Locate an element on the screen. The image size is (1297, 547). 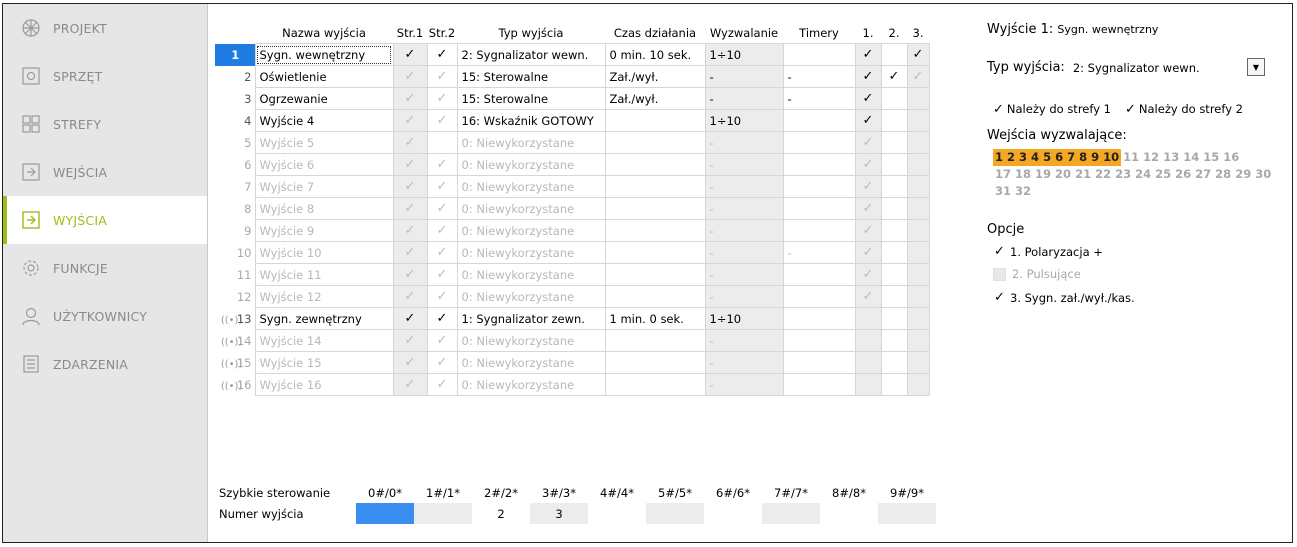
trigger-input-number: 8 is located at coordinates (1083, 157).